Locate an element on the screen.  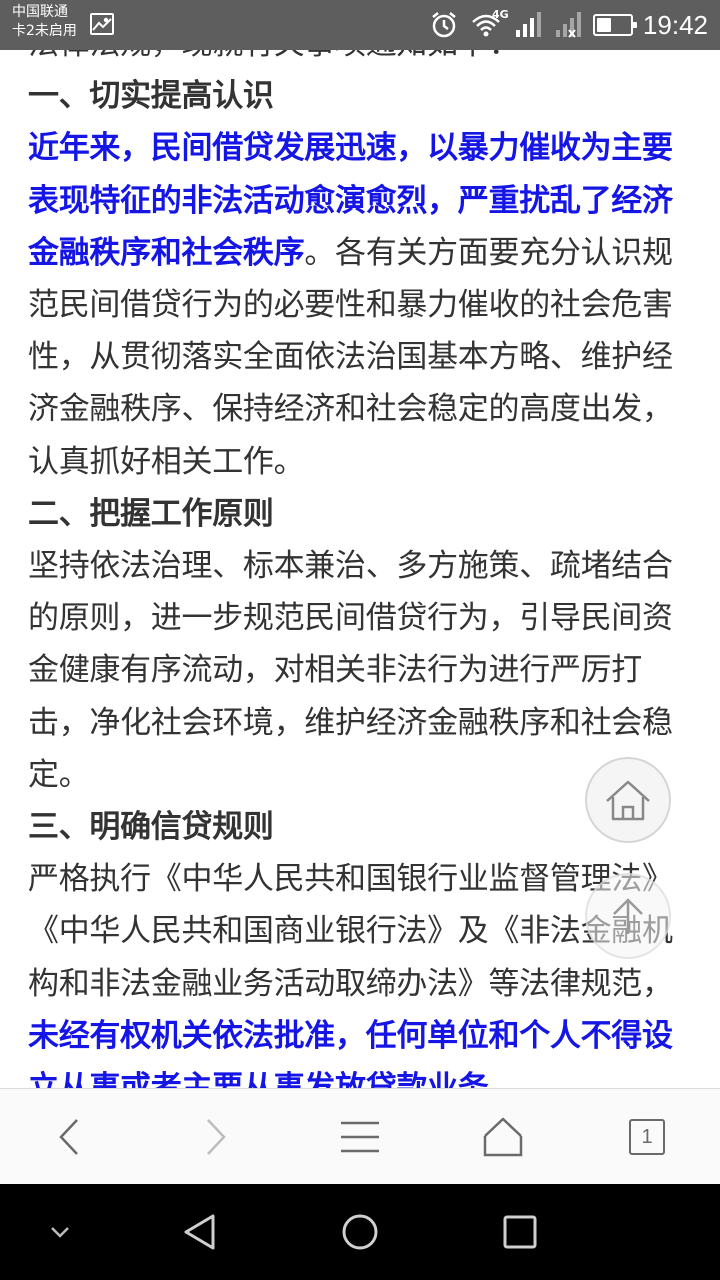
clock: 19:42 is located at coordinates (675, 24).